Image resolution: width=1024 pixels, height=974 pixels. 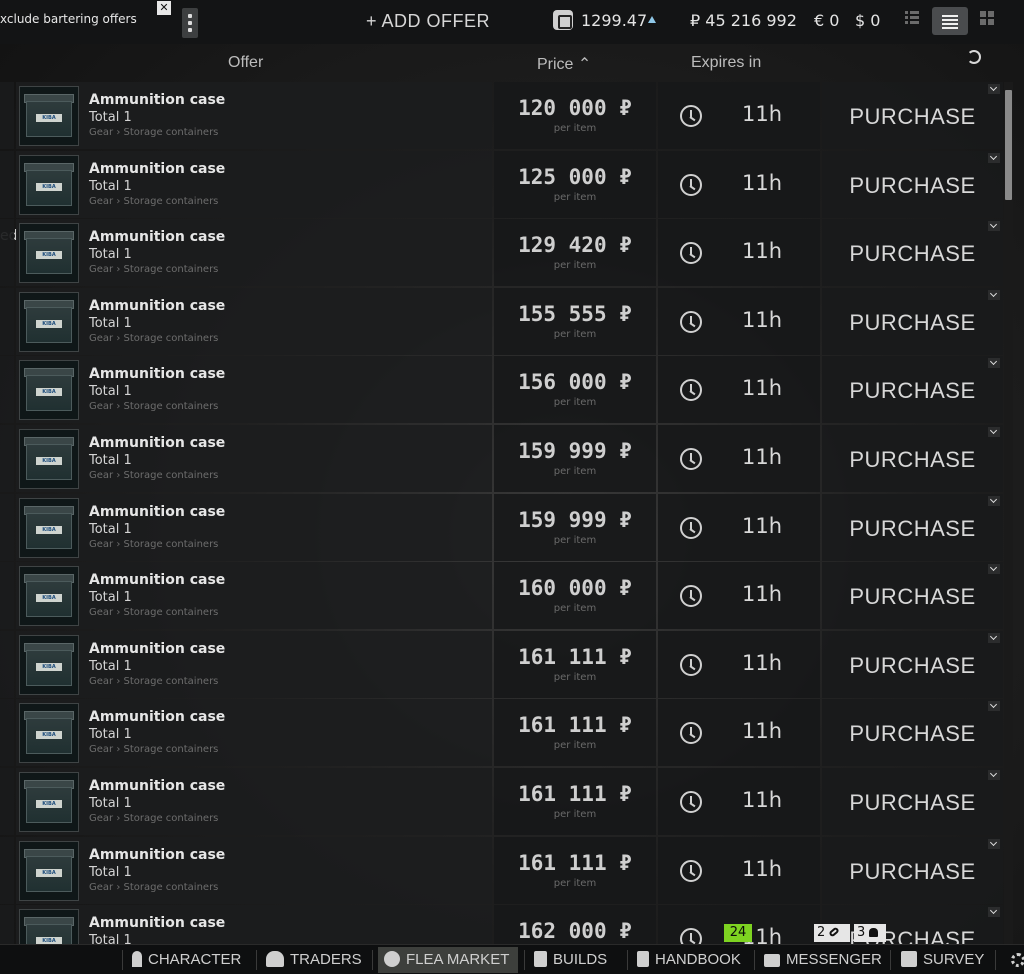 What do you see at coordinates (311, 960) in the screenshot?
I see `nav-traders: TRADERS` at bounding box center [311, 960].